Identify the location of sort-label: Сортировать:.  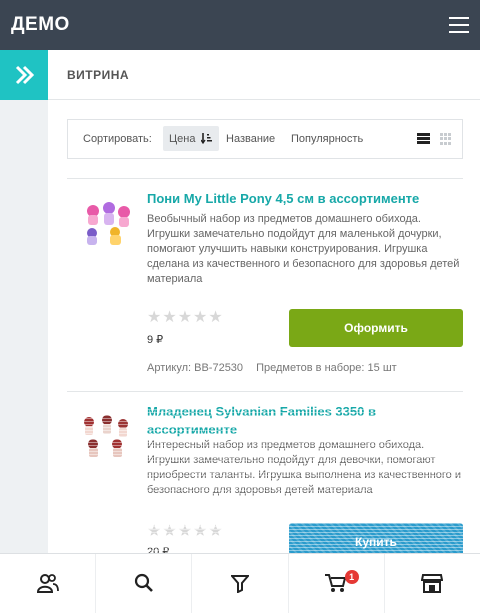
(117, 139).